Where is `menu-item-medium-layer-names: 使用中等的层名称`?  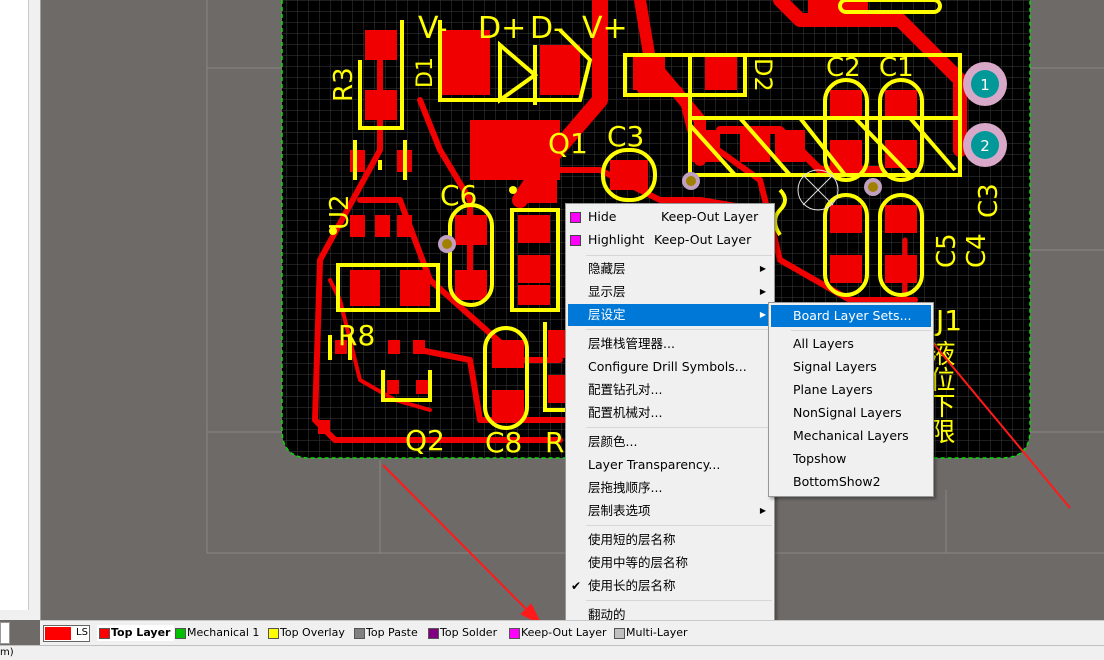
menu-item-medium-layer-names: 使用中等的层名称 is located at coordinates (670, 563).